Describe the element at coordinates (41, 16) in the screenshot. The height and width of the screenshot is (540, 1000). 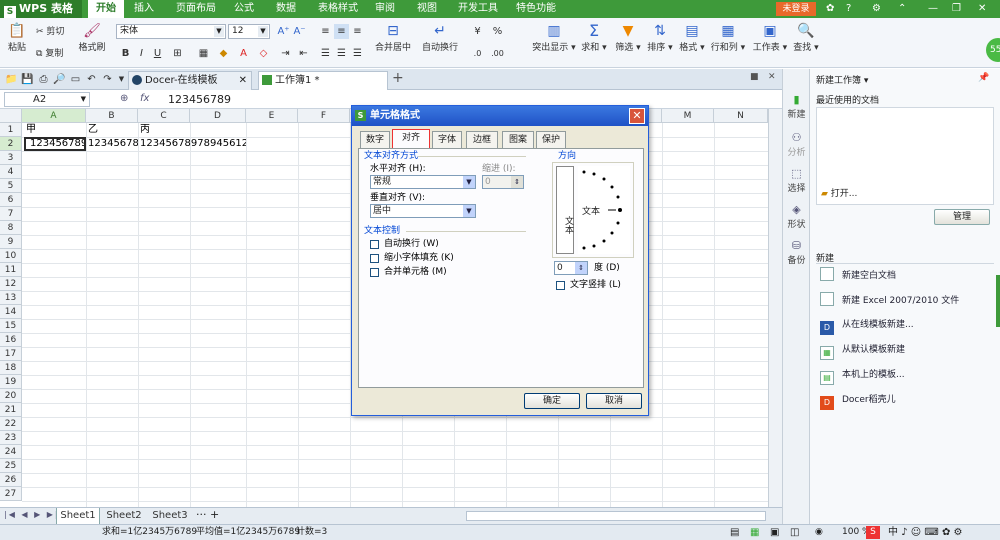
I see `app-menu-button: SWPS 表格 ▾` at that location.